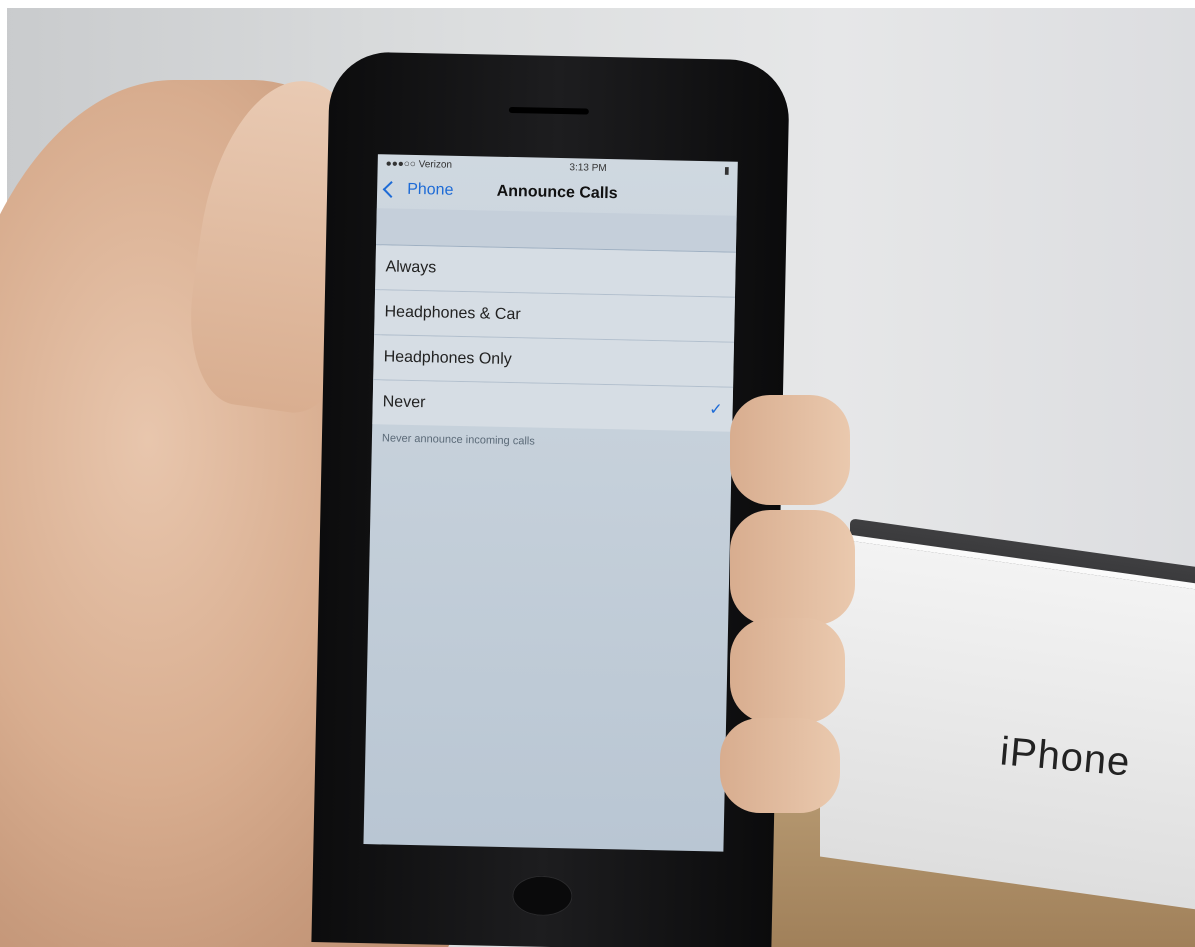 This screenshot has width=1195, height=947. Describe the element at coordinates (716, 410) in the screenshot. I see `checkmark-icon: ✓` at that location.